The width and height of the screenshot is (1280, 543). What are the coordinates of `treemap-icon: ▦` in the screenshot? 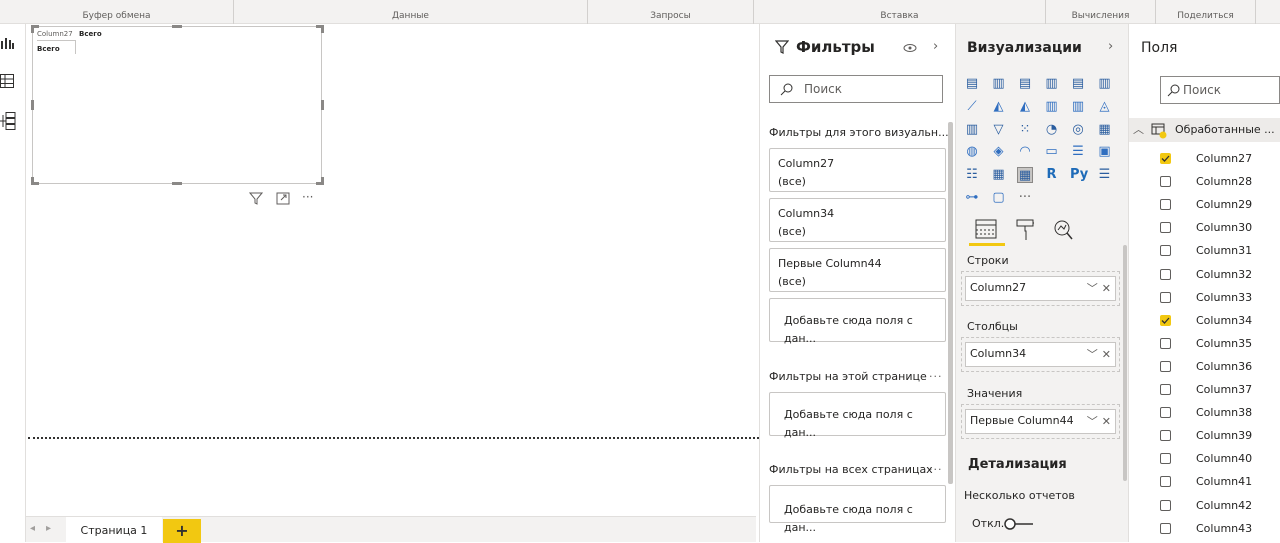 It's located at (1105, 130).